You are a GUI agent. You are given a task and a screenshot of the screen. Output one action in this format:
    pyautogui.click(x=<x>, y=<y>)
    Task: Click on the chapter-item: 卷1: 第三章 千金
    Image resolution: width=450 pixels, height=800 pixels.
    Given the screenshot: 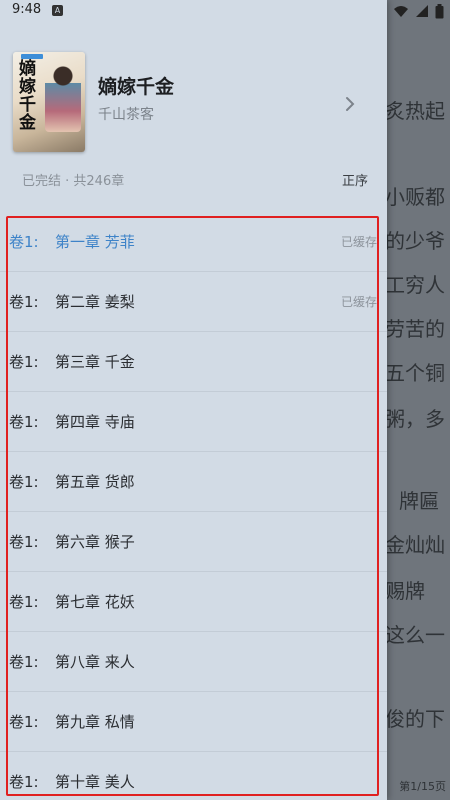 What is the action you would take?
    pyautogui.click(x=193, y=362)
    